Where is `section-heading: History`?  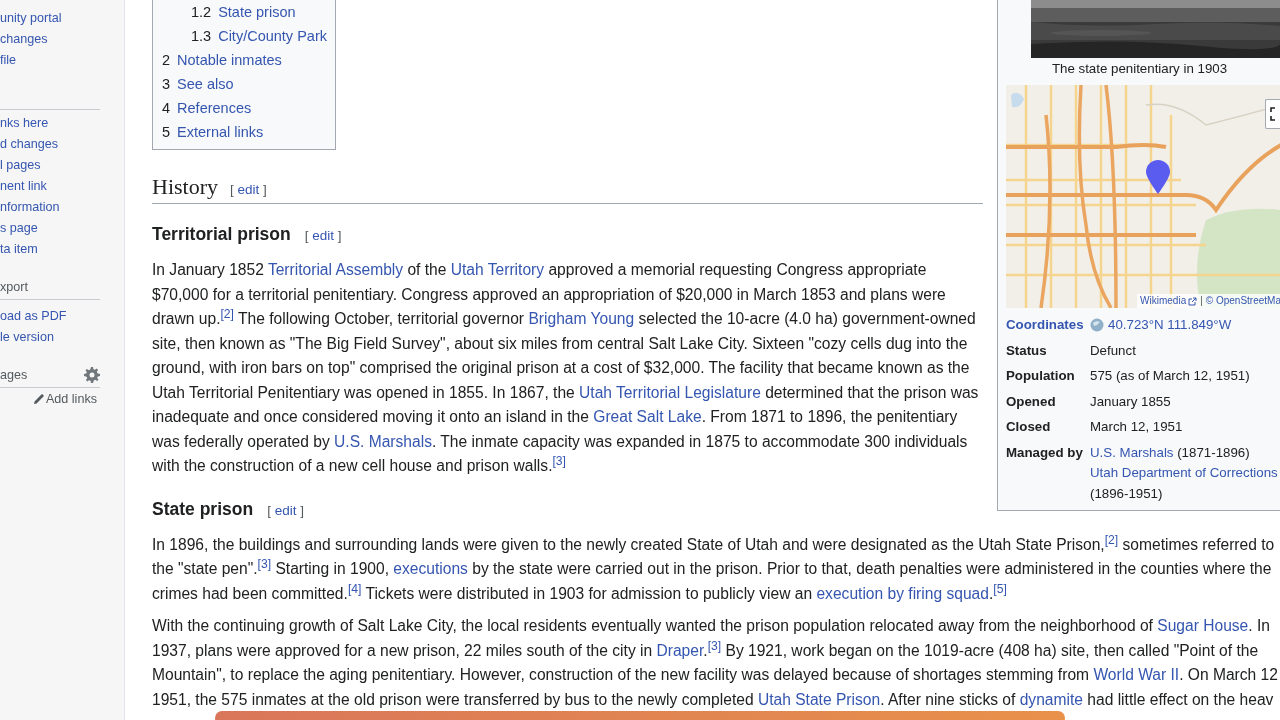
section-heading: History is located at coordinates (185, 186).